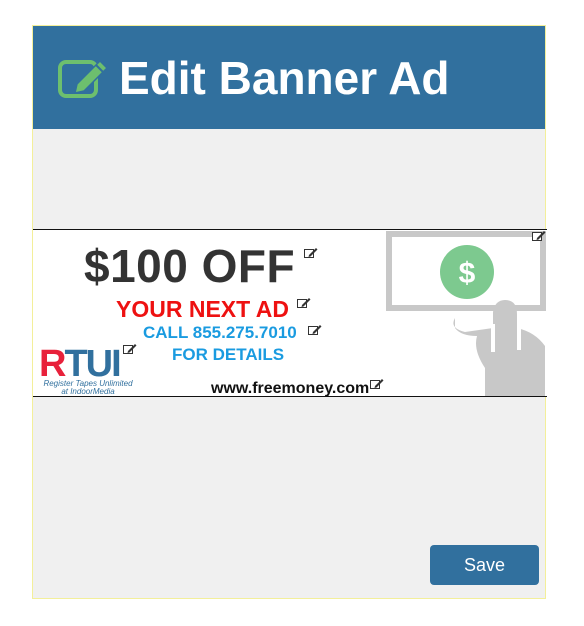 The width and height of the screenshot is (584, 626). Describe the element at coordinates (539, 235) in the screenshot. I see `edit-image-icon` at that location.